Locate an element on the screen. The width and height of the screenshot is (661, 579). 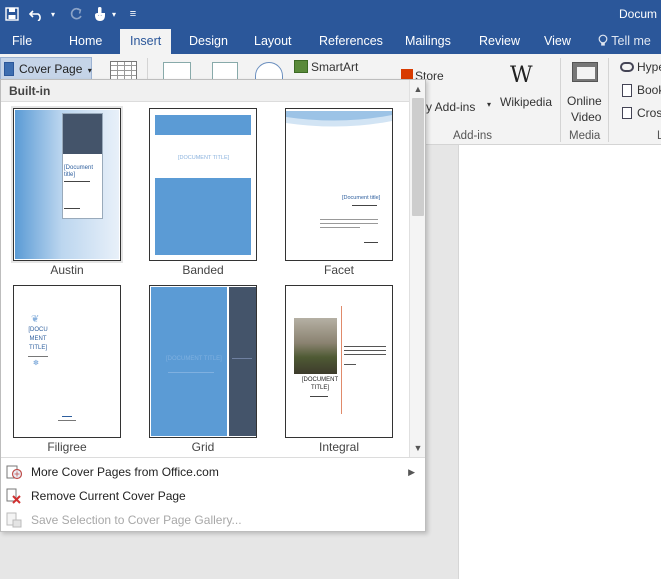
tab-file: File is located at coordinates (22, 41).